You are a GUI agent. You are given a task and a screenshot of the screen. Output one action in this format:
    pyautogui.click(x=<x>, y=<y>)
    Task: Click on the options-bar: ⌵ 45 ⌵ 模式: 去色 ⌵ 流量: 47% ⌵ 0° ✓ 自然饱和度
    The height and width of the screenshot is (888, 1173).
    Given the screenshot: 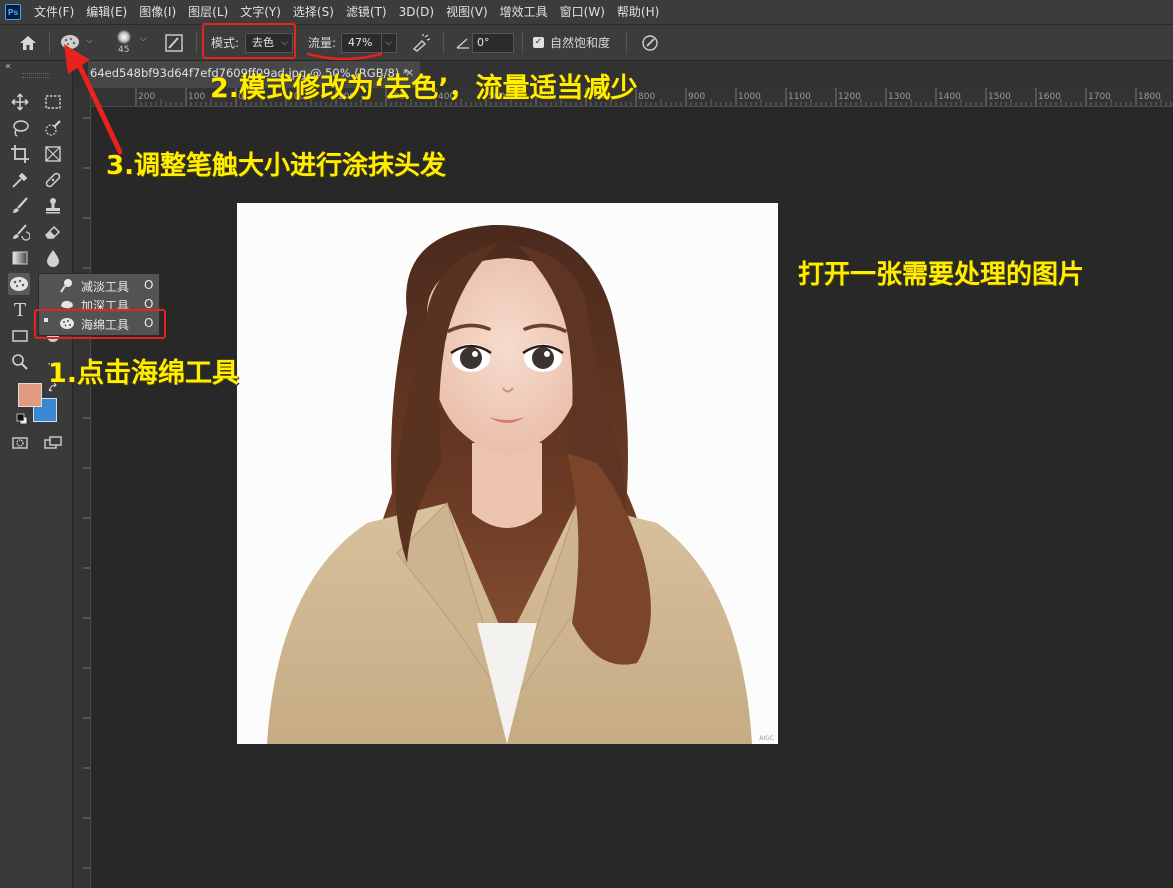 What is the action you would take?
    pyautogui.click(x=586, y=43)
    